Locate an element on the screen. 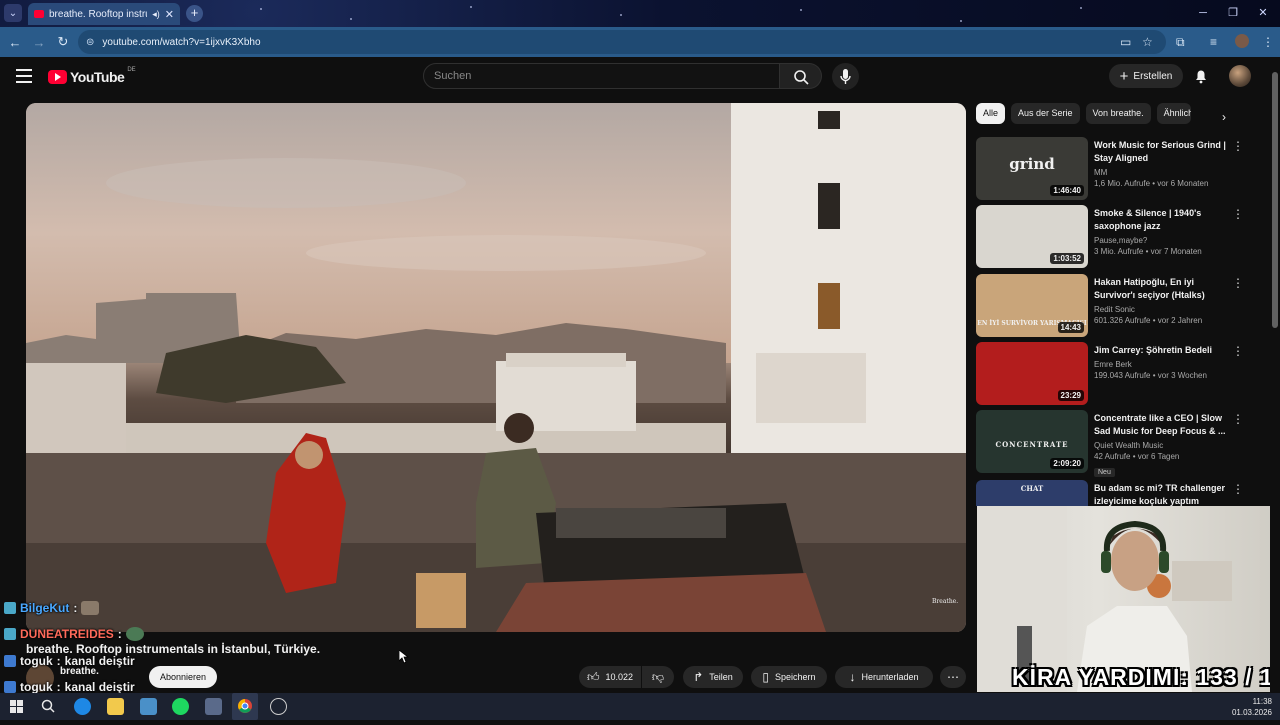  recommendation-title: Jim Carrey: Şöhretin Bedeli is located at coordinates (1161, 350).